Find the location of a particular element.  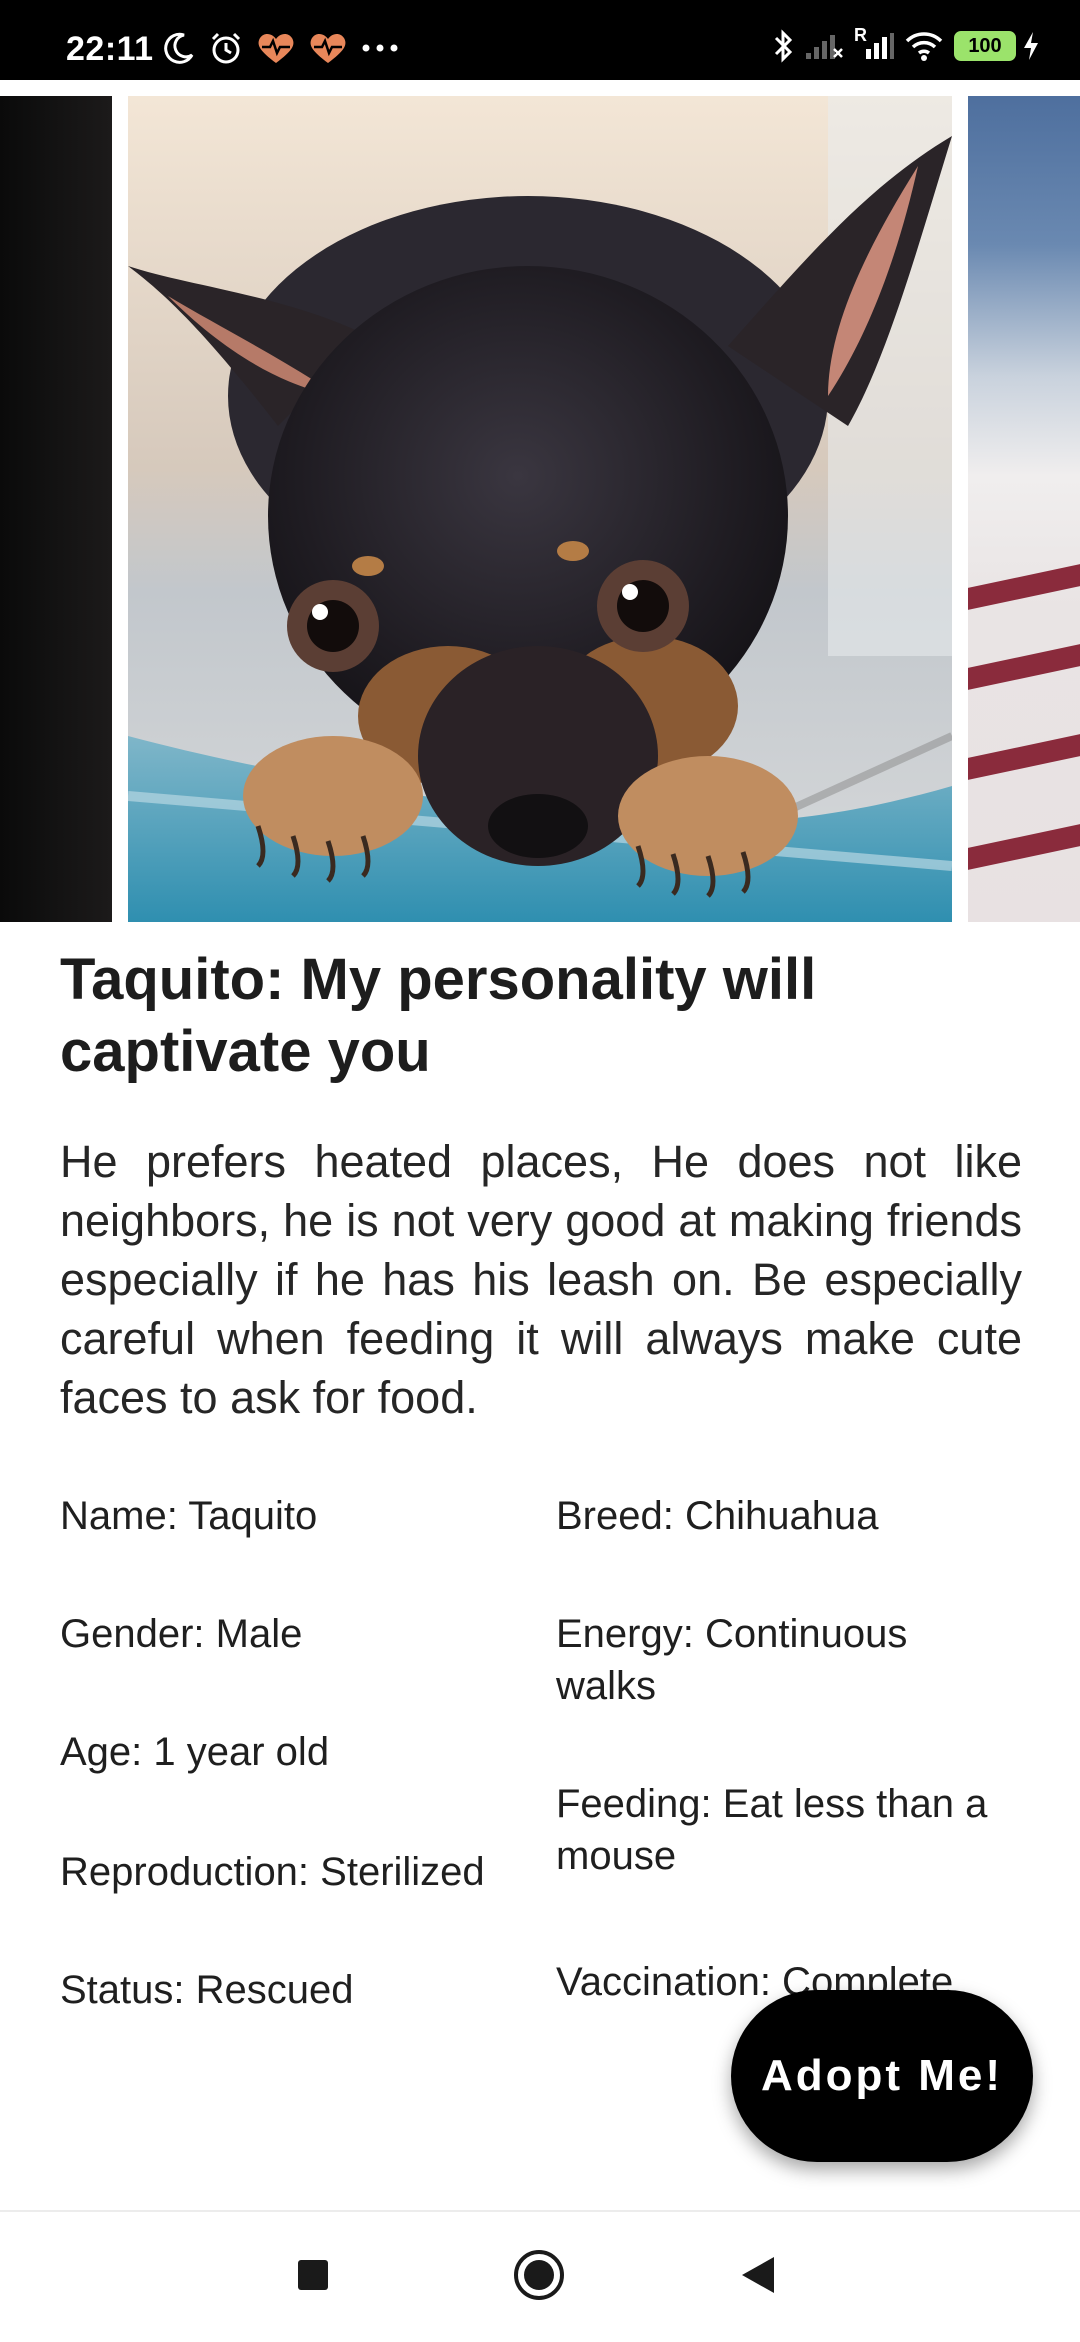

alarm-icon is located at coordinates (226, 48).